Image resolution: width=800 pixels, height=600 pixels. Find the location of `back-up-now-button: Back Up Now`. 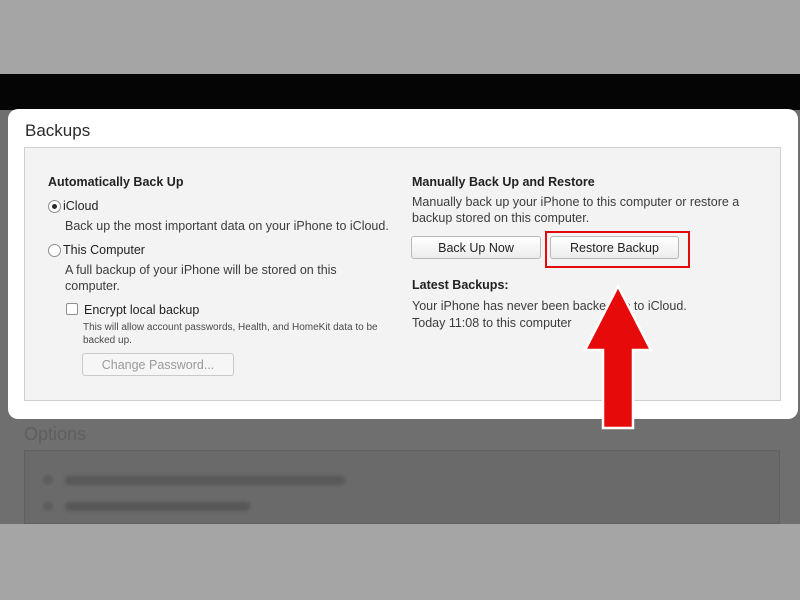

back-up-now-button: Back Up Now is located at coordinates (476, 247).